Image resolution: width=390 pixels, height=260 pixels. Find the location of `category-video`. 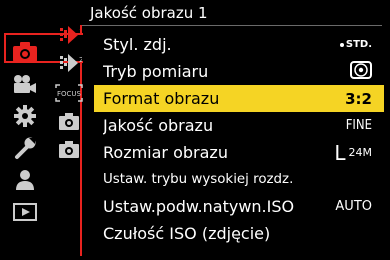

category-video is located at coordinates (25, 84).